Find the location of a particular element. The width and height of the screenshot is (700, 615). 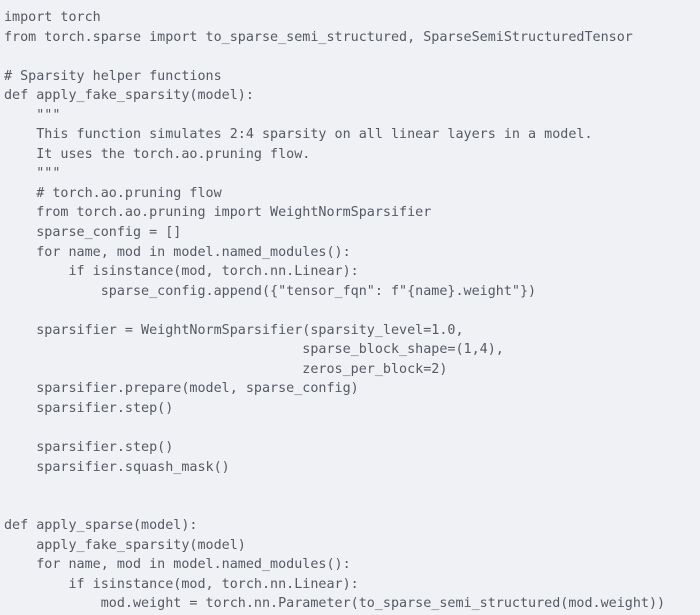

code-line: # Sparsity helper functions is located at coordinates (113, 76).